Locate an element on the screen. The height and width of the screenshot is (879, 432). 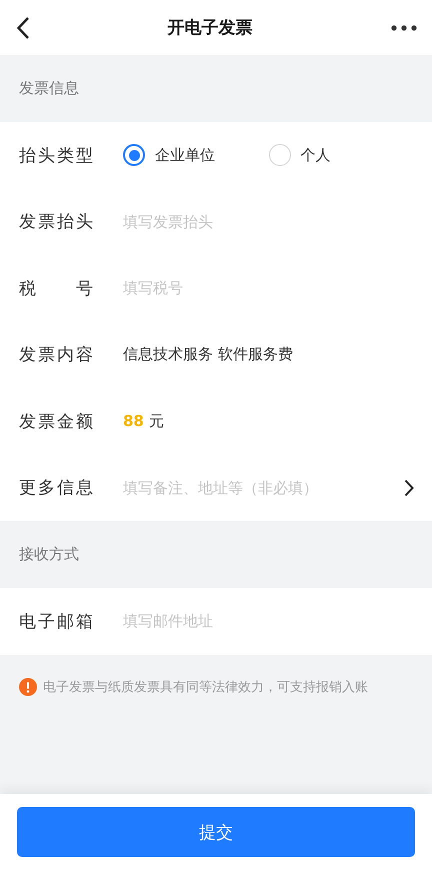
submit-button: 提交 is located at coordinates (216, 832).